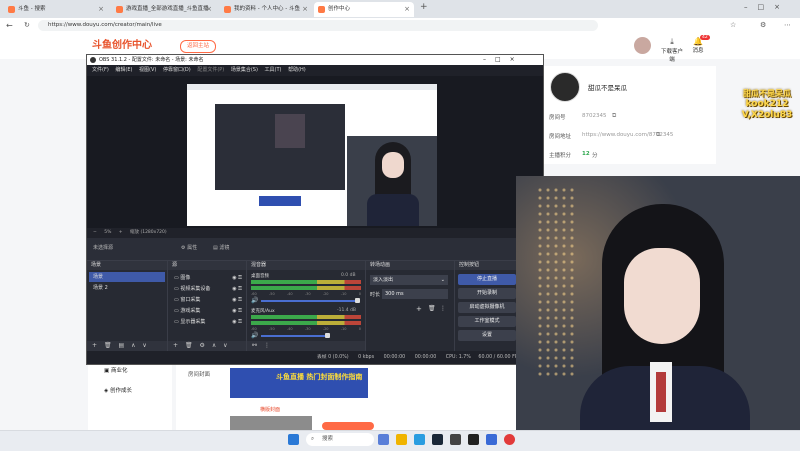 This screenshot has width=800, height=451. Describe the element at coordinates (401, 439) in the screenshot. I see `file-explorer-icon` at that location.